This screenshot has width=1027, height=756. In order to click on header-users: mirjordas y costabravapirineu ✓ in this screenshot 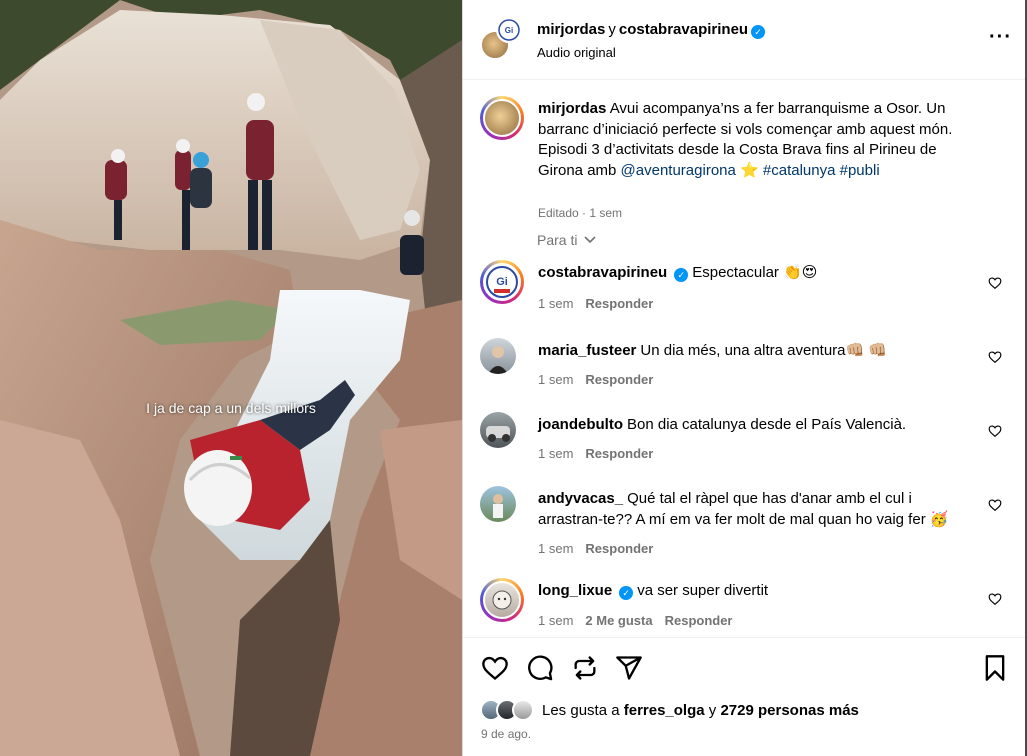, I will do `click(651, 30)`.